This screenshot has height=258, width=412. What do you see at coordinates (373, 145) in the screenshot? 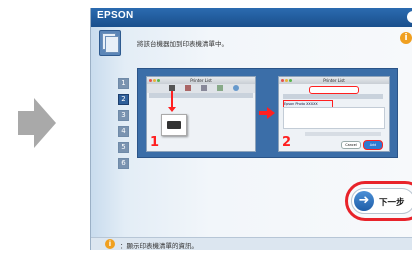
I see `add-button: Add` at bounding box center [373, 145].